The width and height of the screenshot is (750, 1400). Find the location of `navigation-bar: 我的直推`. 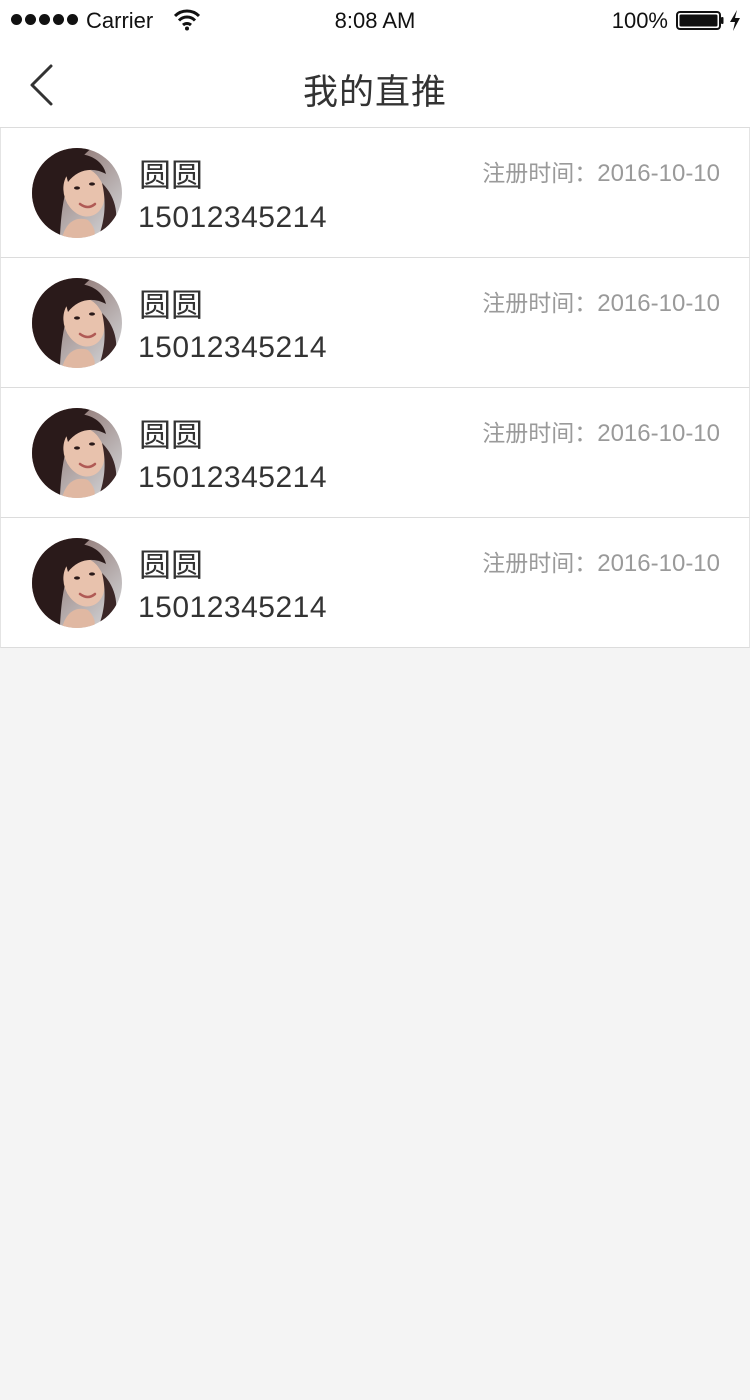

navigation-bar: 我的直推 is located at coordinates (375, 84).